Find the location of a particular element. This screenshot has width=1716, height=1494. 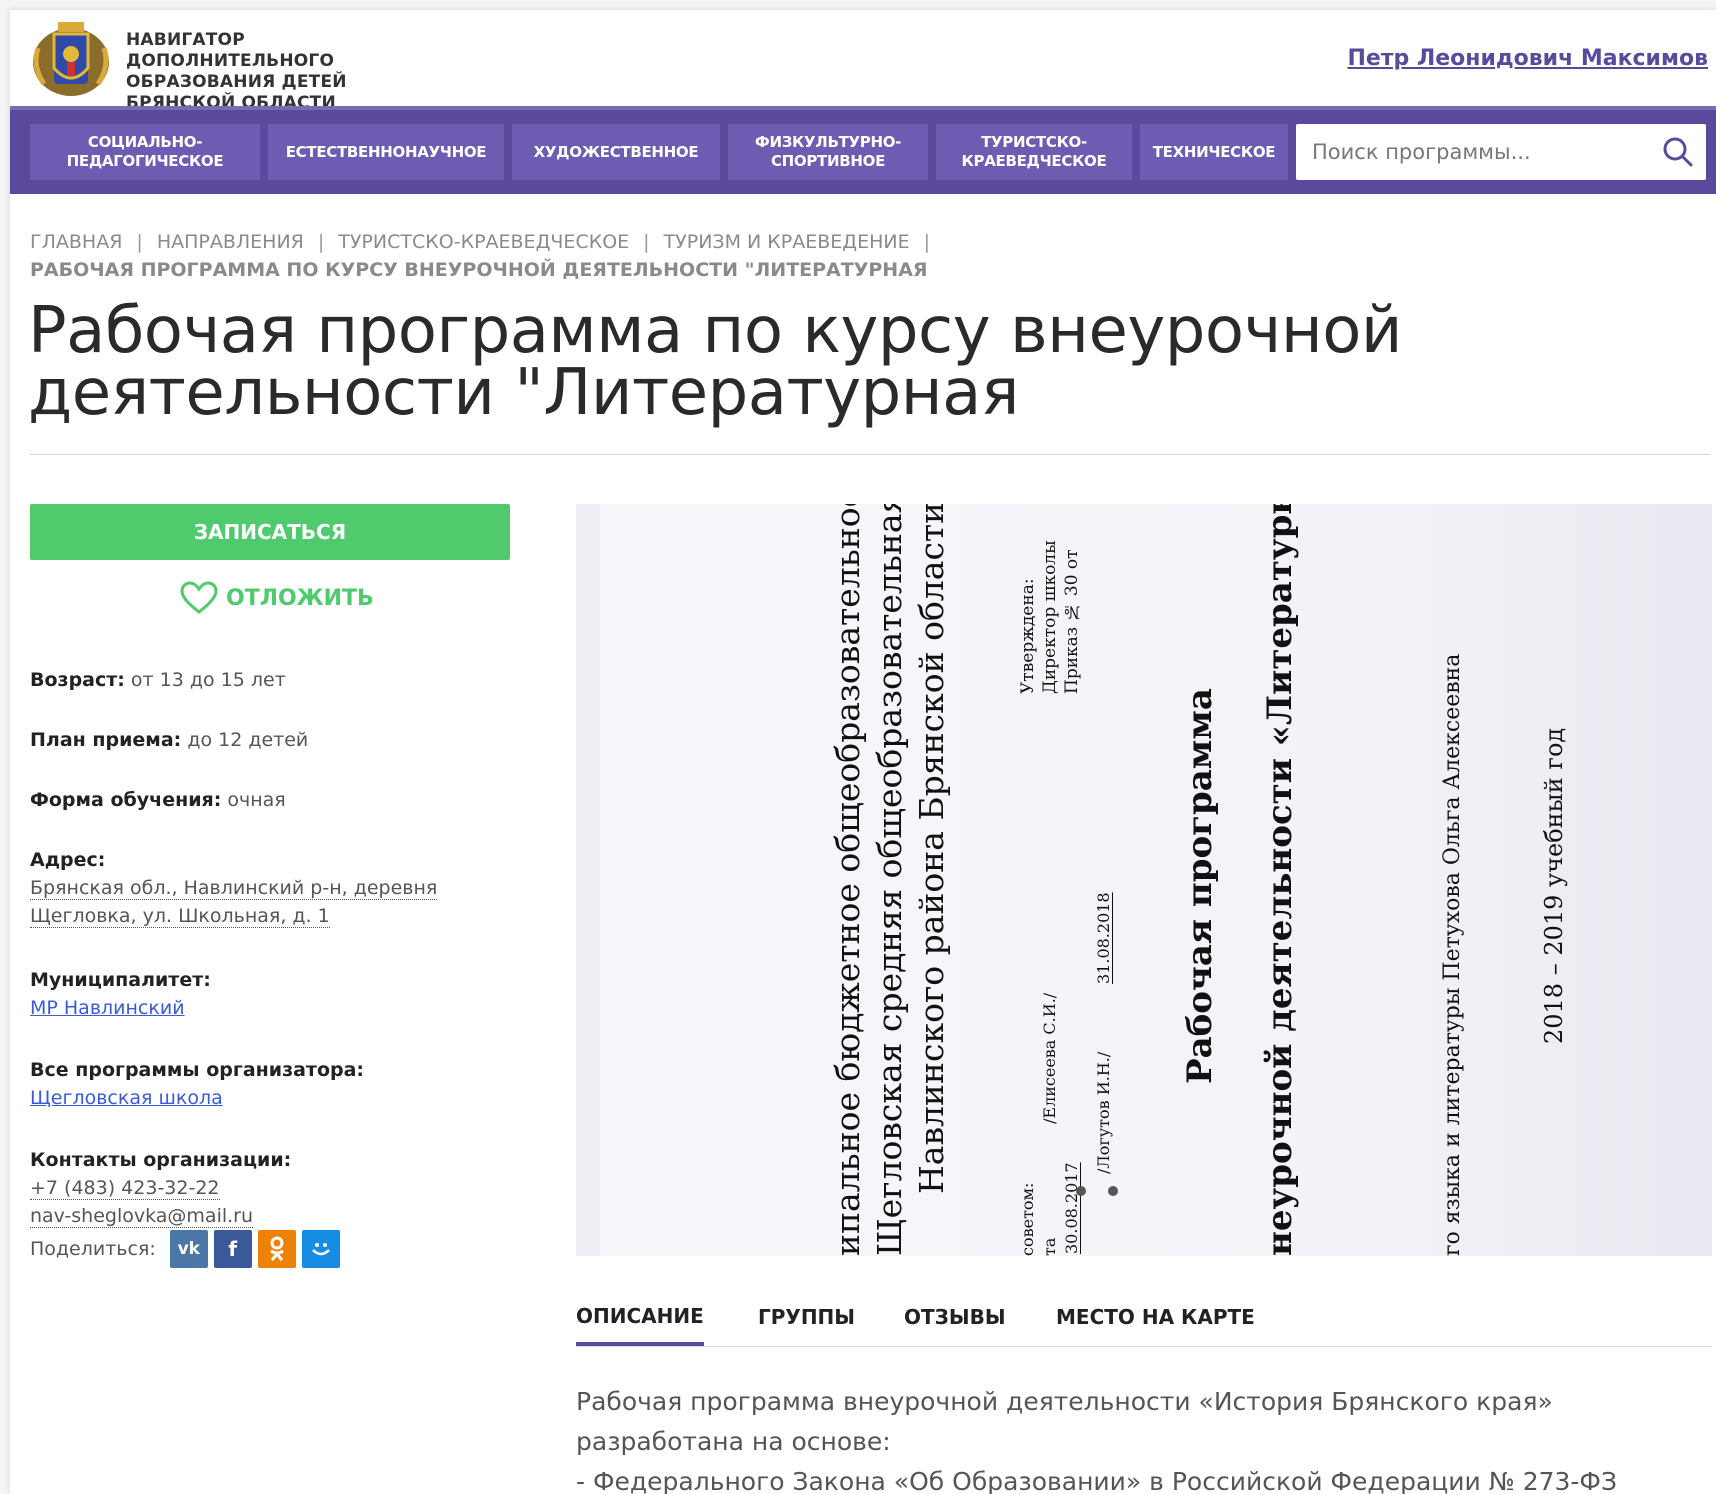

plan-label: План приема: is located at coordinates (106, 740).